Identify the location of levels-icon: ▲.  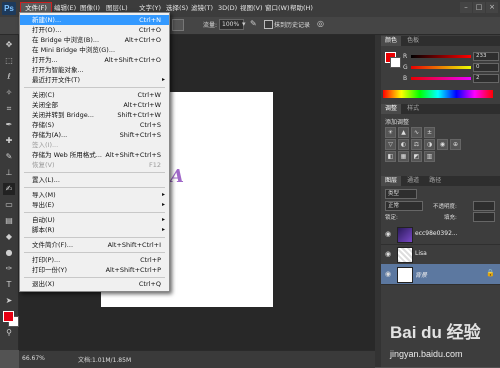
(403, 132).